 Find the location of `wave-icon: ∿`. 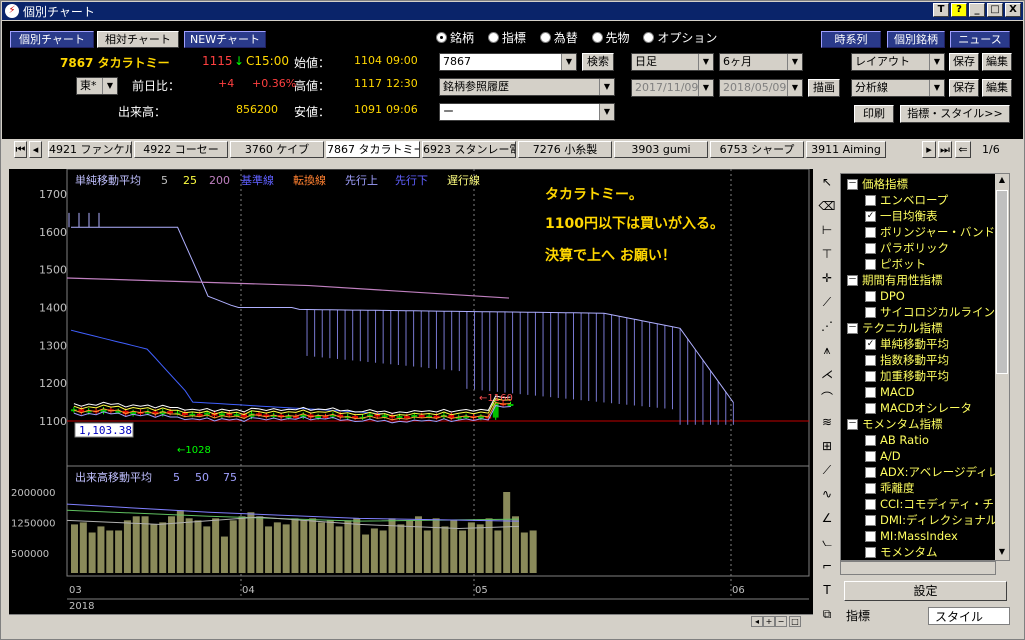

wave-icon: ∿ is located at coordinates (827, 494).